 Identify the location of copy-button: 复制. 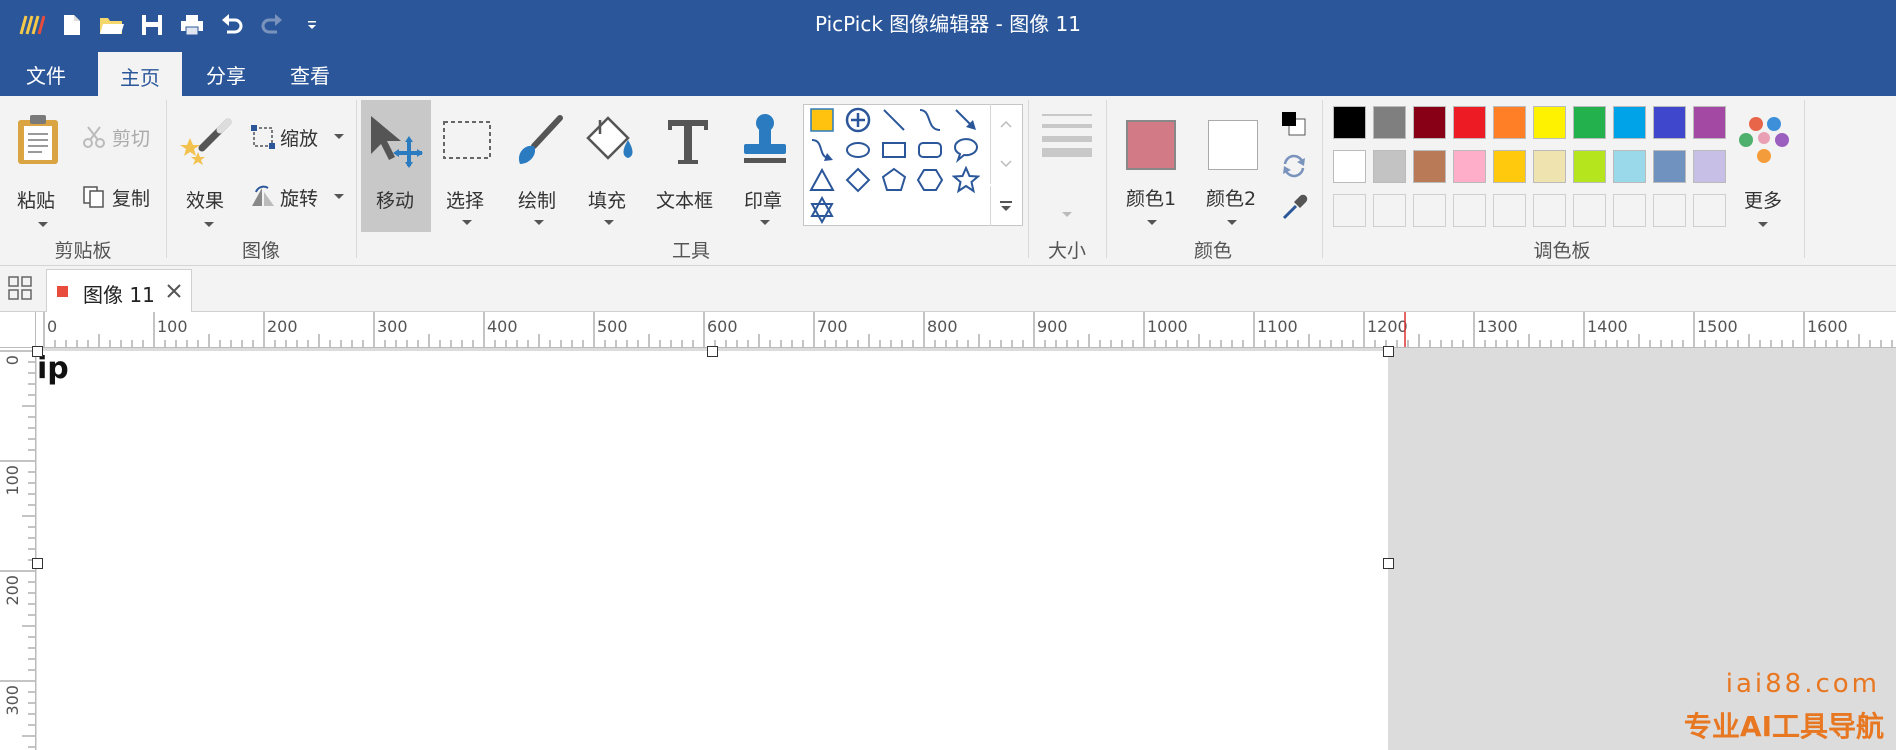
(122, 197).